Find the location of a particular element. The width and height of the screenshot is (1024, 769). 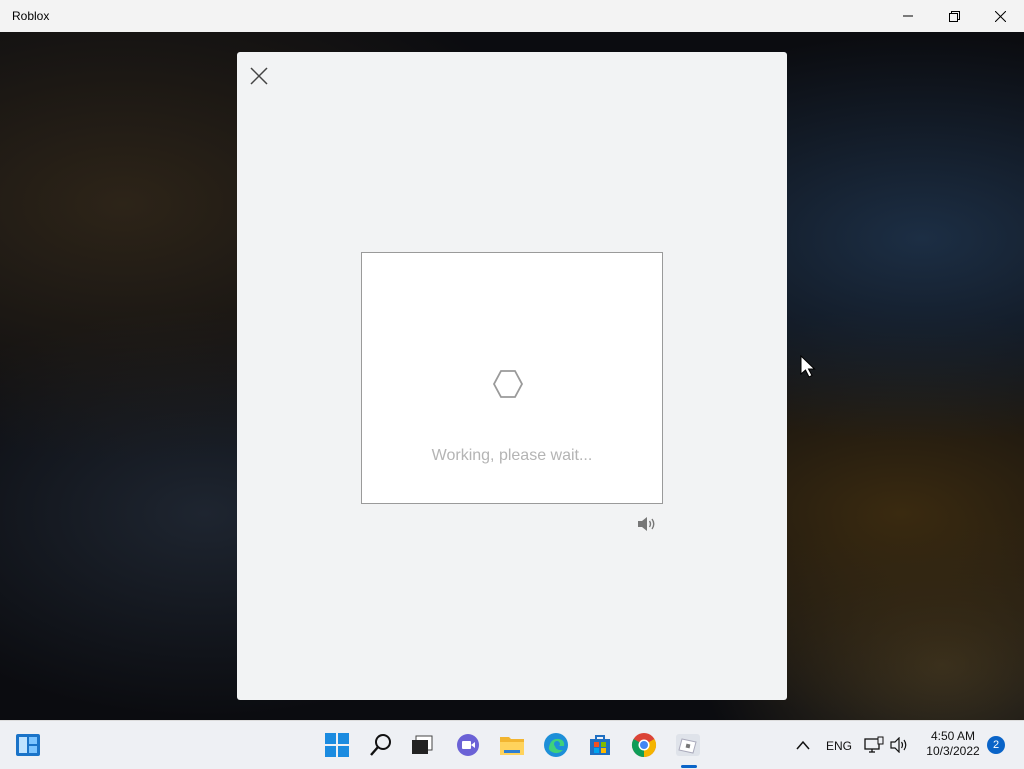

roblox-taskbar-button is located at coordinates (688, 745).